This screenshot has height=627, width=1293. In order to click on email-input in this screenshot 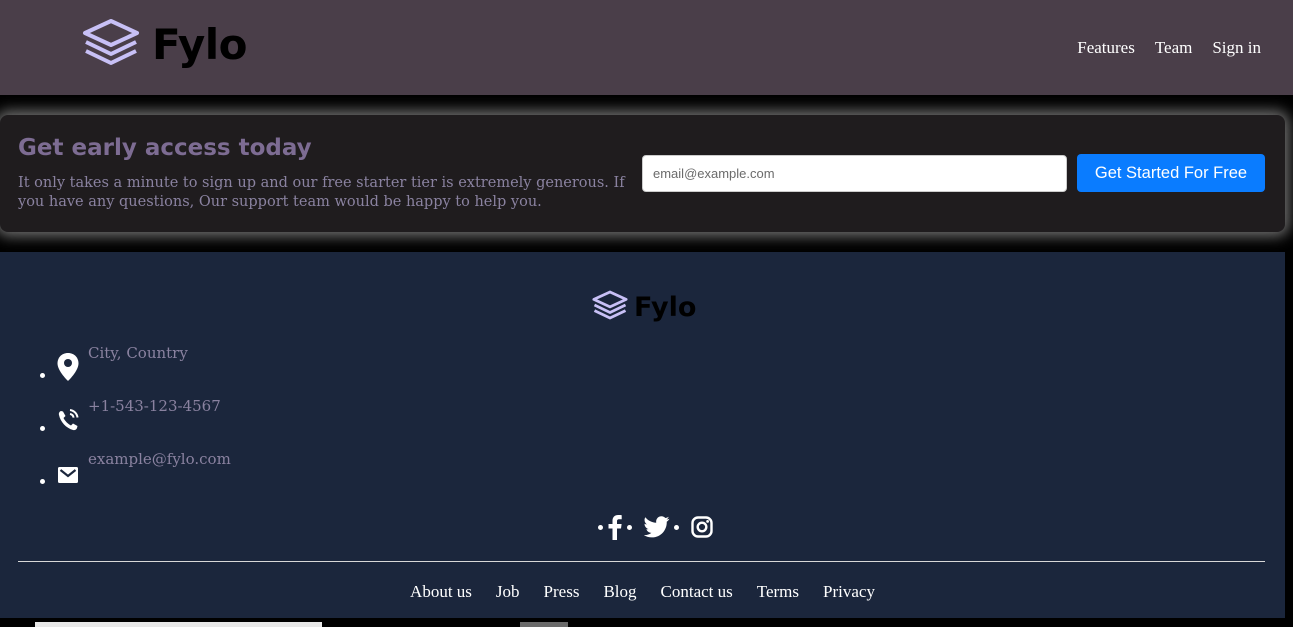, I will do `click(854, 173)`.